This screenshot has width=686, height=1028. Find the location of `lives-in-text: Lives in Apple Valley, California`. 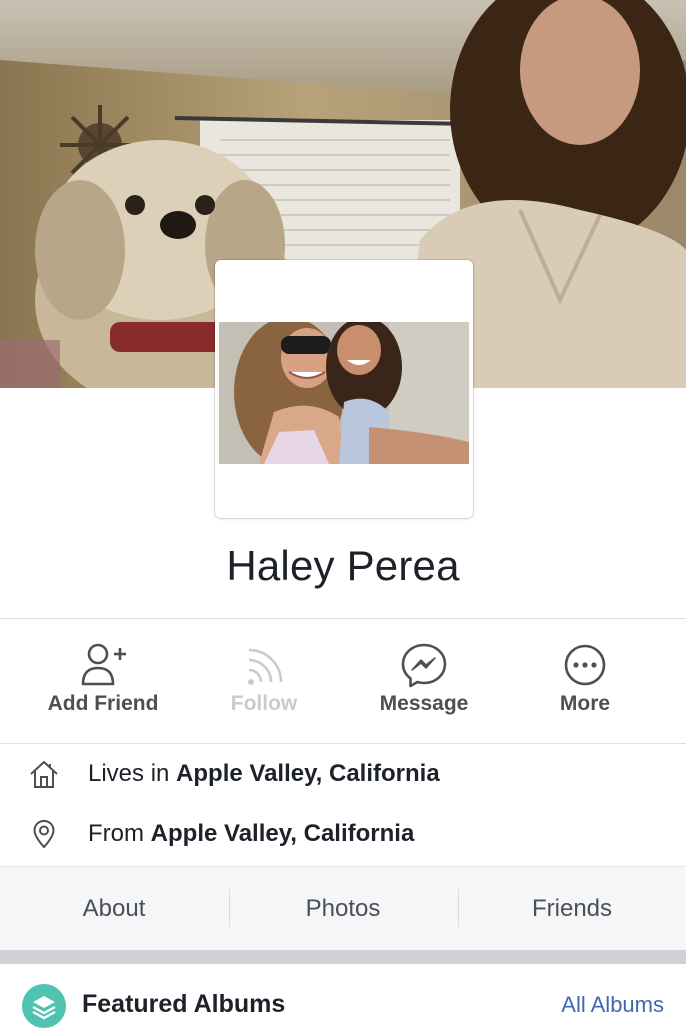

lives-in-text: Lives in Apple Valley, California is located at coordinates (264, 773).